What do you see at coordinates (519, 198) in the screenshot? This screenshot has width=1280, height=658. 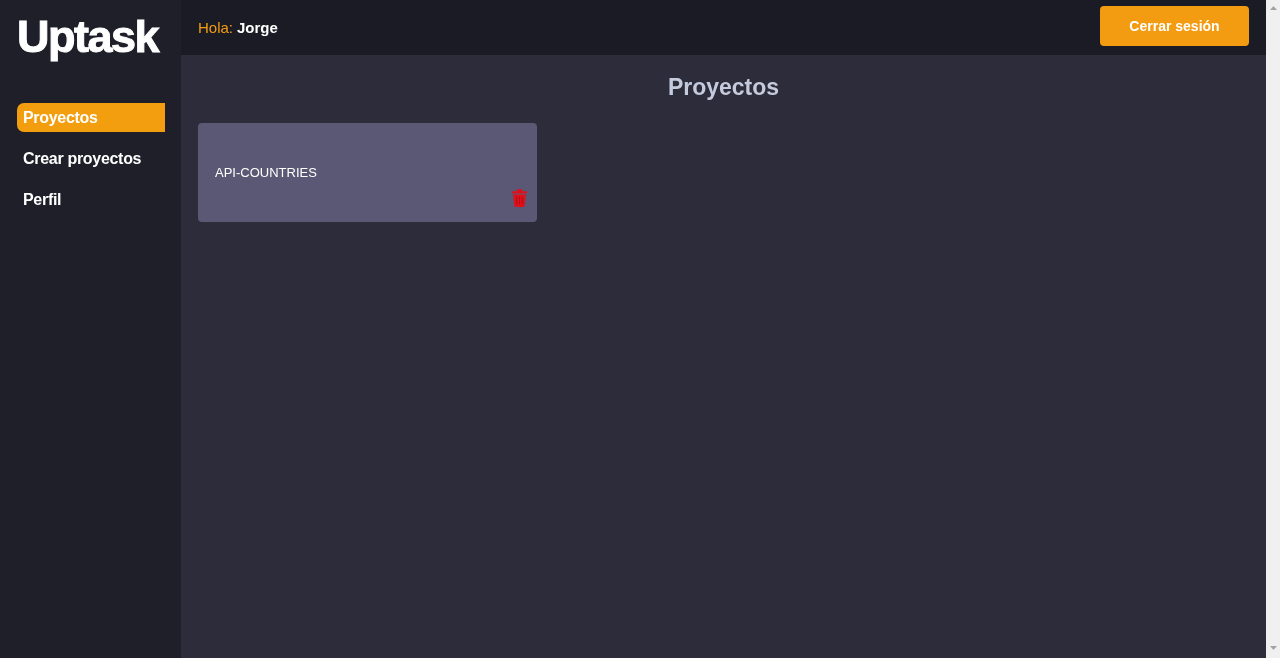 I see `trash-icon` at bounding box center [519, 198].